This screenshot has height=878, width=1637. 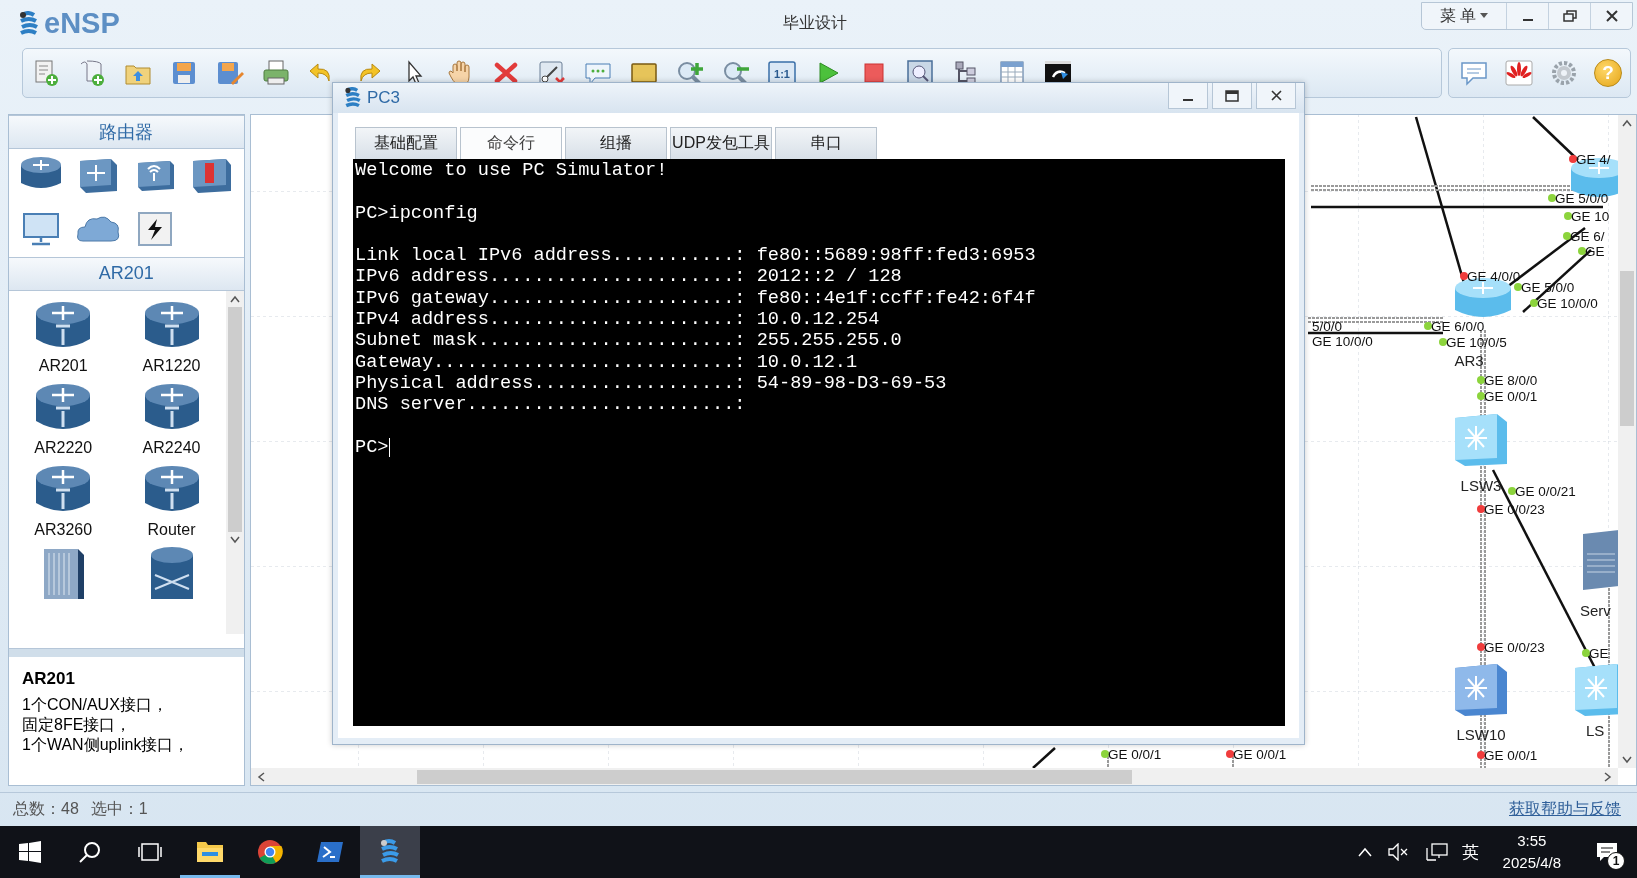 What do you see at coordinates (1595, 730) in the screenshot?
I see `device-label: LS` at bounding box center [1595, 730].